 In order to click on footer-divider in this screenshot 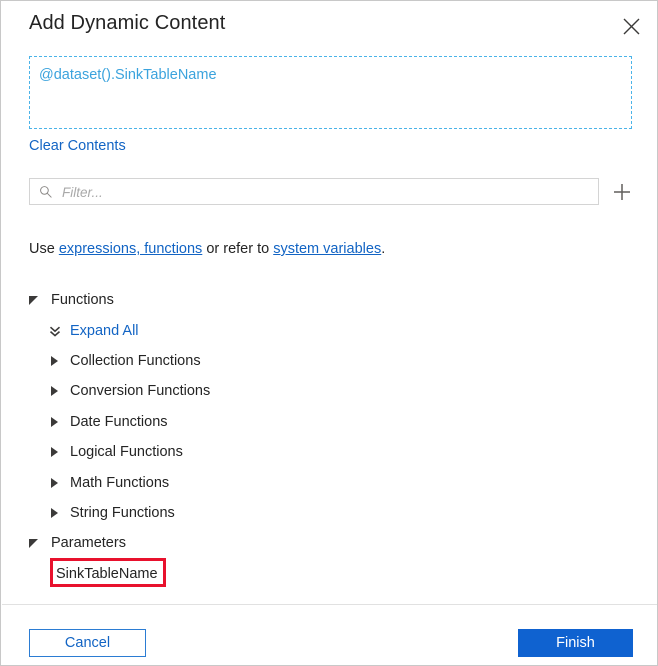, I will do `click(329, 604)`.